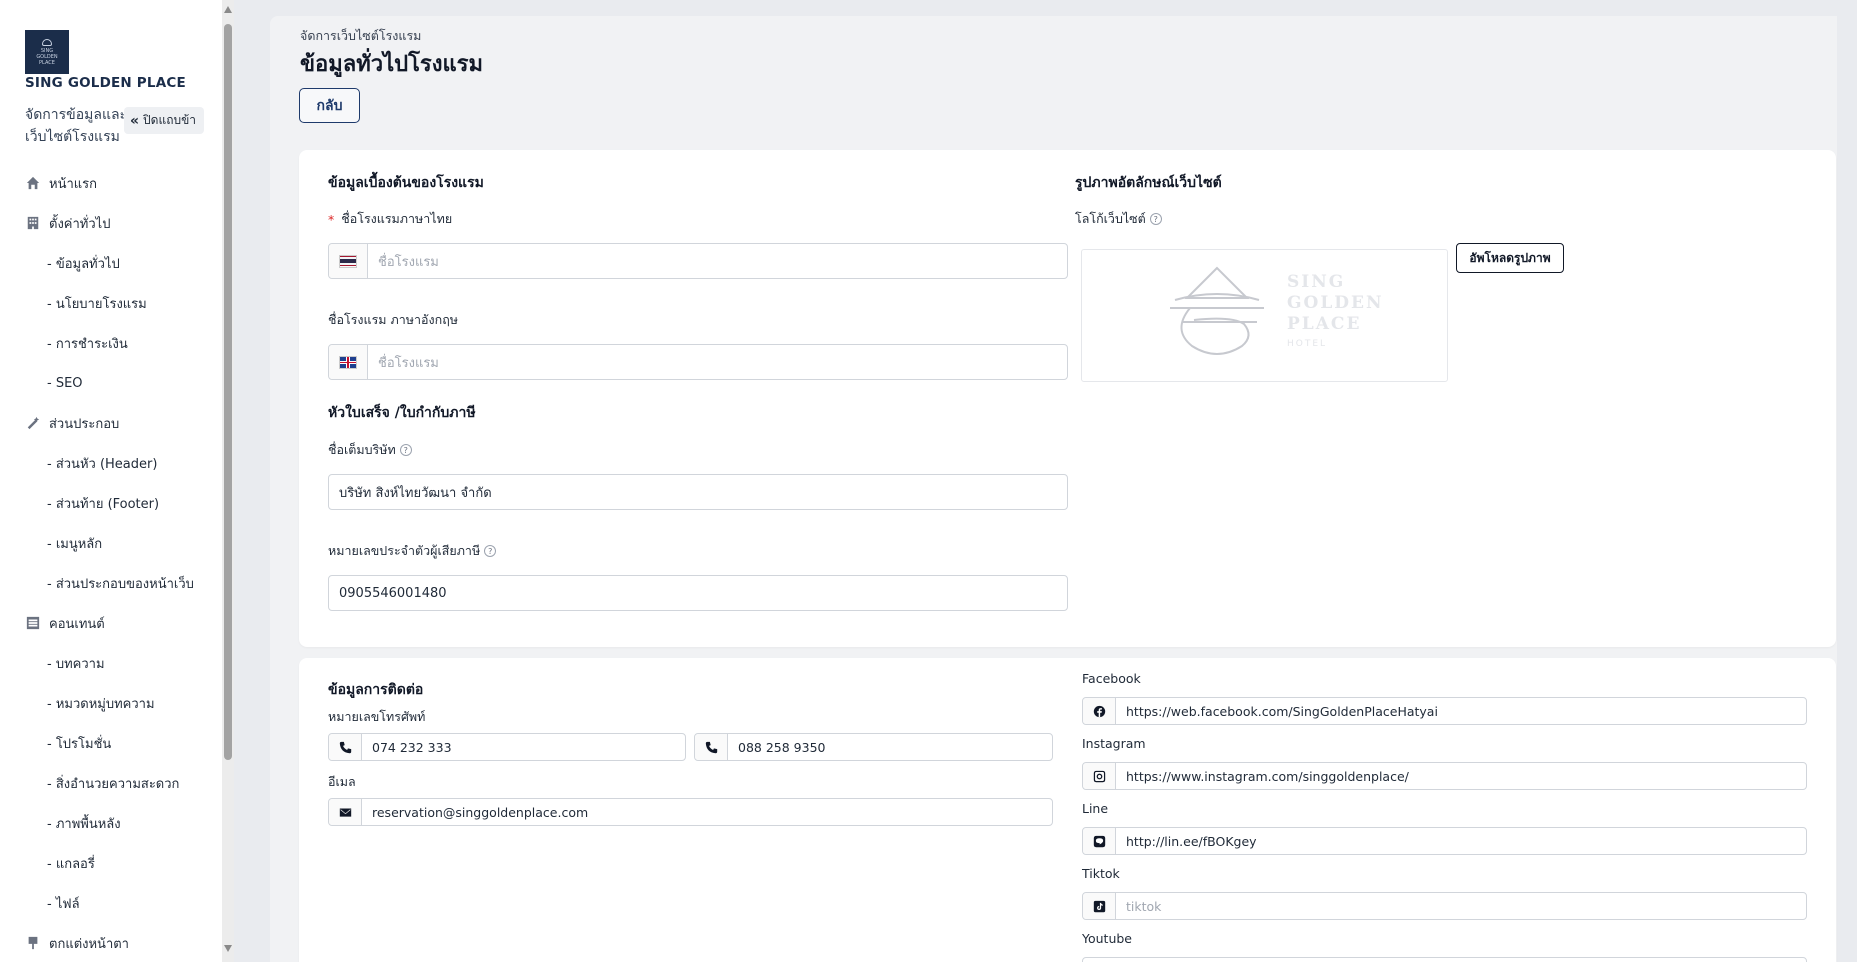  What do you see at coordinates (33, 223) in the screenshot?
I see `building-icon` at bounding box center [33, 223].